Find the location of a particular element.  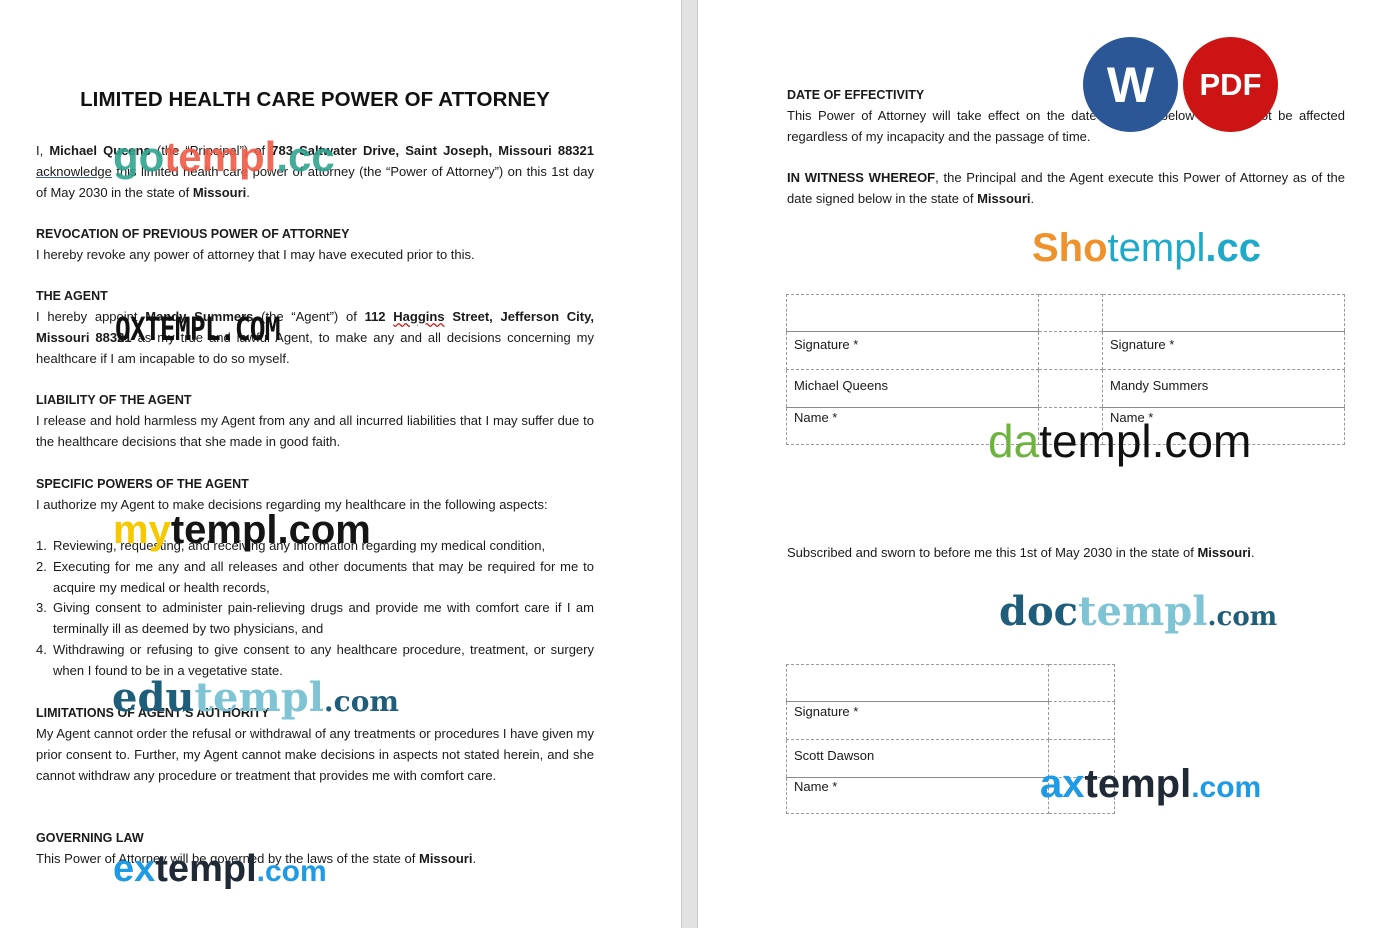

watermark-part: doc is located at coordinates (1039, 611).